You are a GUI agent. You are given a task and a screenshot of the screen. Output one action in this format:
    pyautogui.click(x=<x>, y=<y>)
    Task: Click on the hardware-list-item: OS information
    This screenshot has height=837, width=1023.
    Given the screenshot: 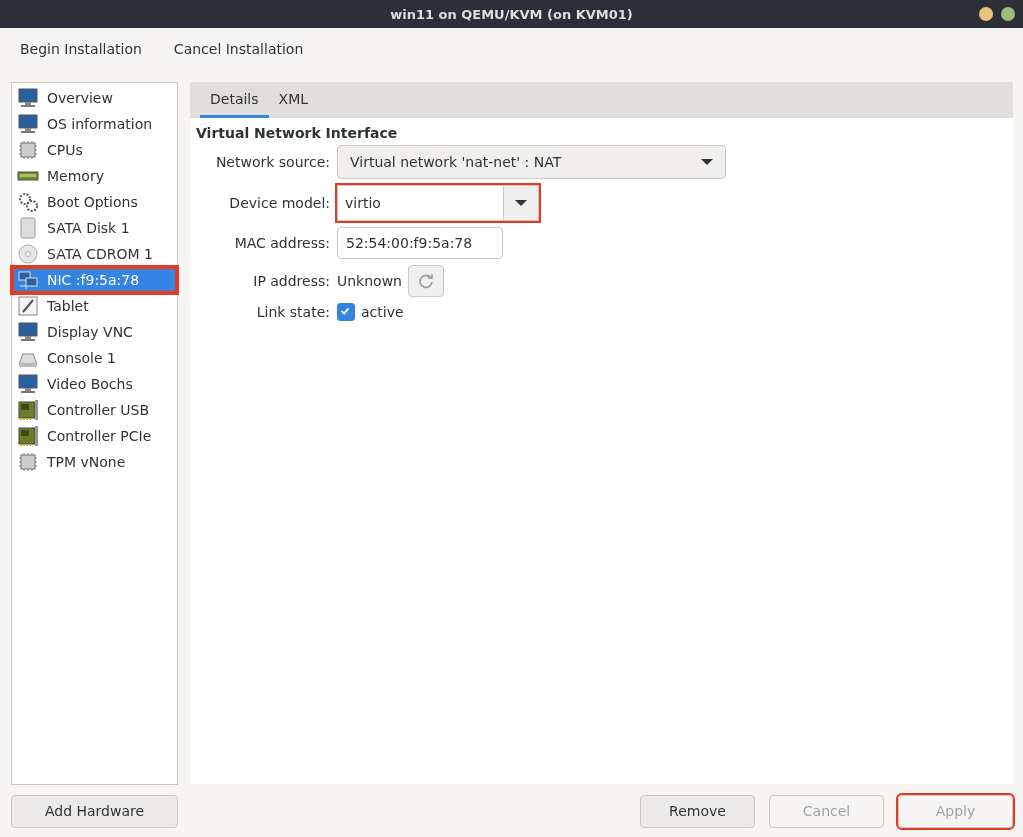 What is the action you would take?
    pyautogui.click(x=94, y=124)
    